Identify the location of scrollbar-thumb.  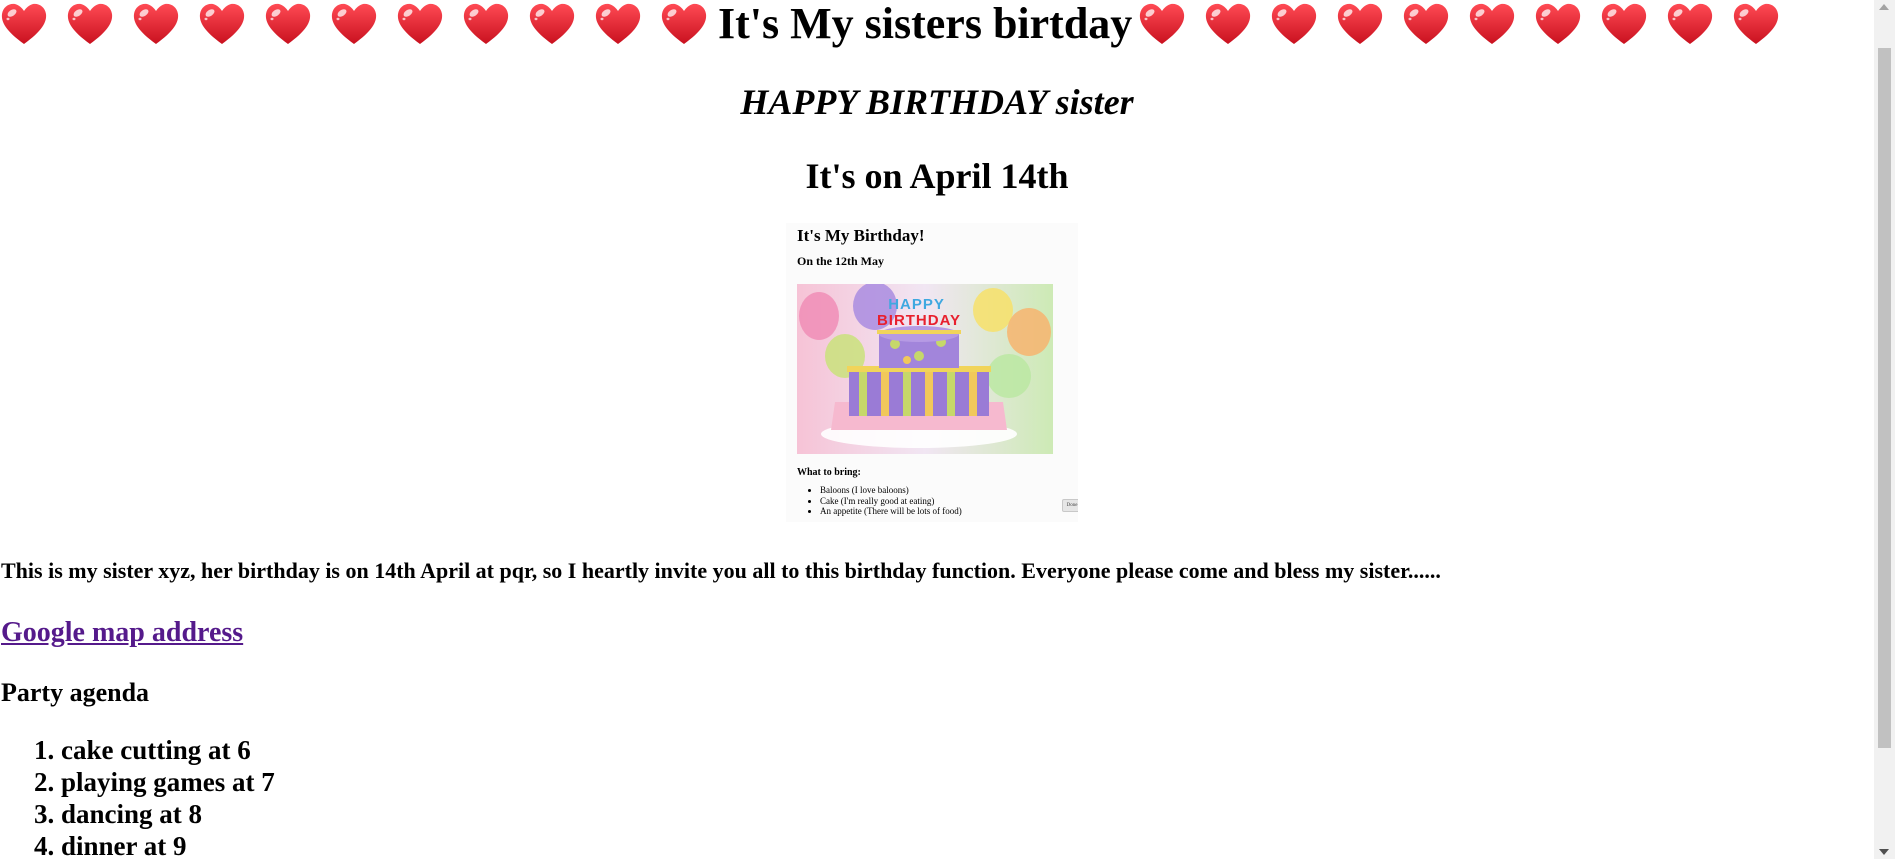
(1884, 398).